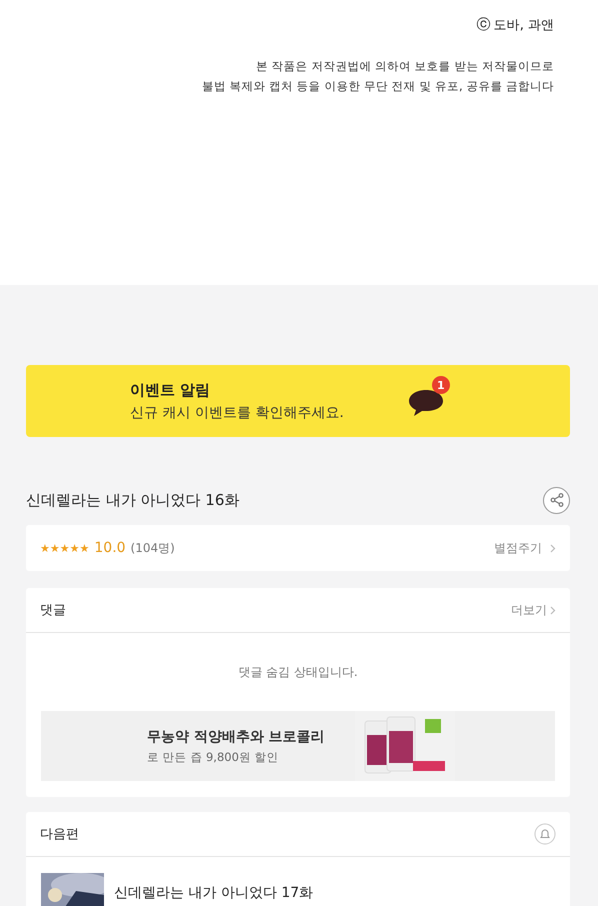  Describe the element at coordinates (171, 390) in the screenshot. I see `event-title: 이벤트 알림` at that location.